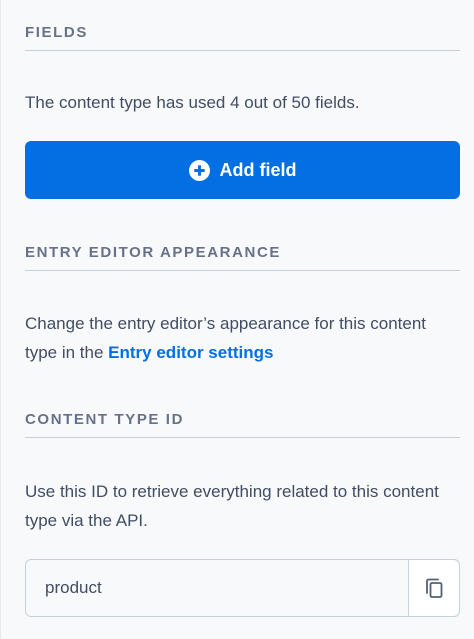 This screenshot has width=474, height=639. Describe the element at coordinates (190, 352) in the screenshot. I see `entry-editor-settings-link: Entry editor settings` at that location.